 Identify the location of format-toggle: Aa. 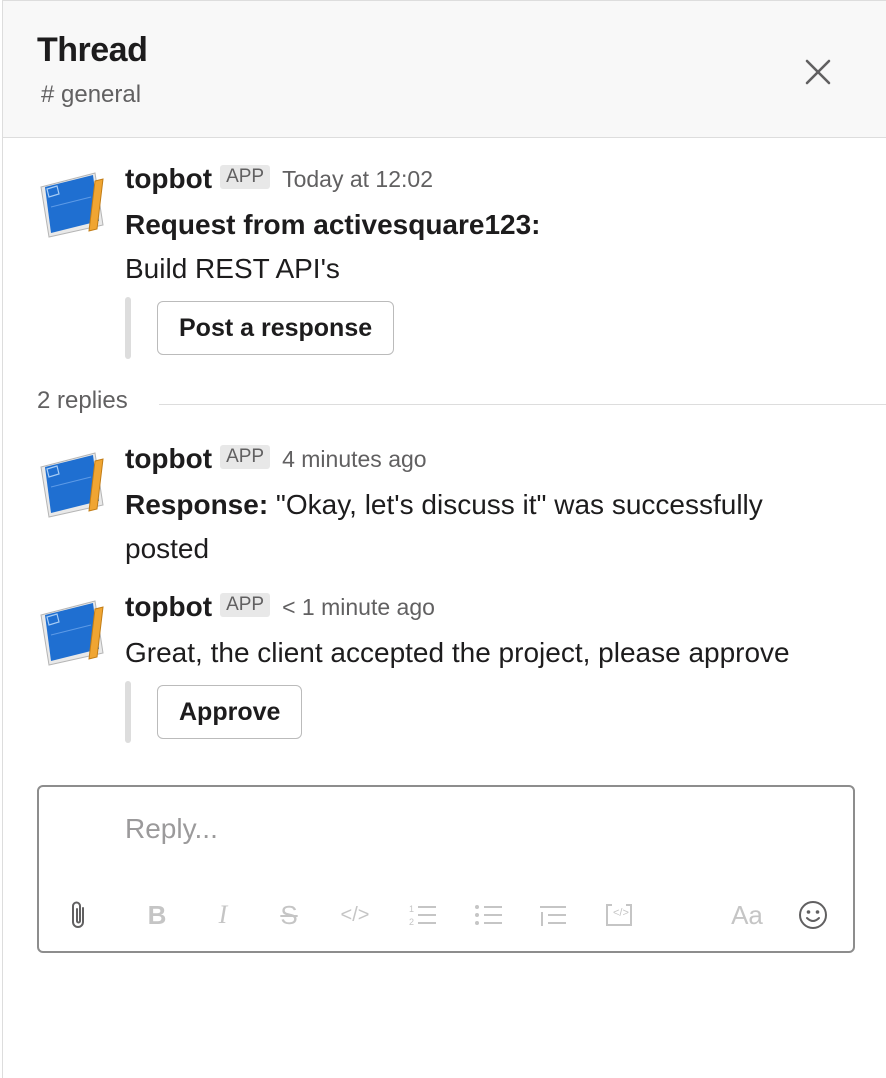
(747, 915).